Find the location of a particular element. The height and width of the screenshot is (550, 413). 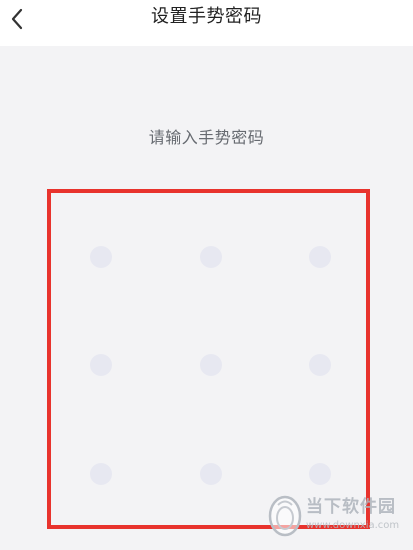

gesture-prompt: 请输入手势密码 is located at coordinates (206, 137).